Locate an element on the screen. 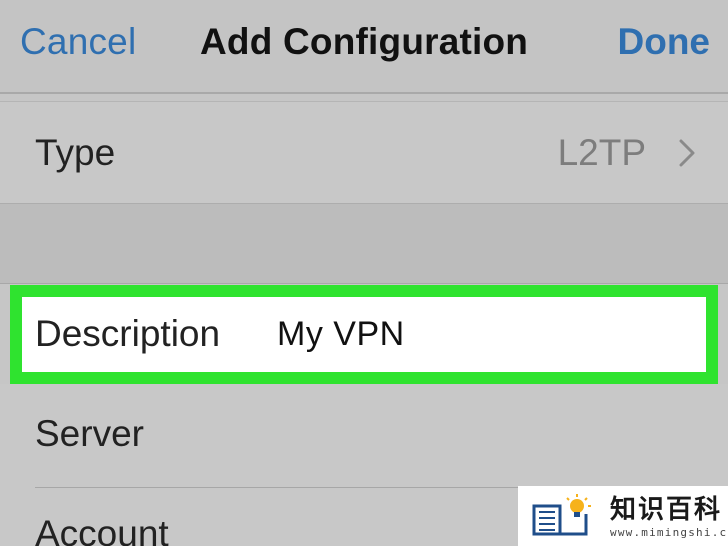  watermark: 知识百科 www.mimingshi.com is located at coordinates (623, 516).